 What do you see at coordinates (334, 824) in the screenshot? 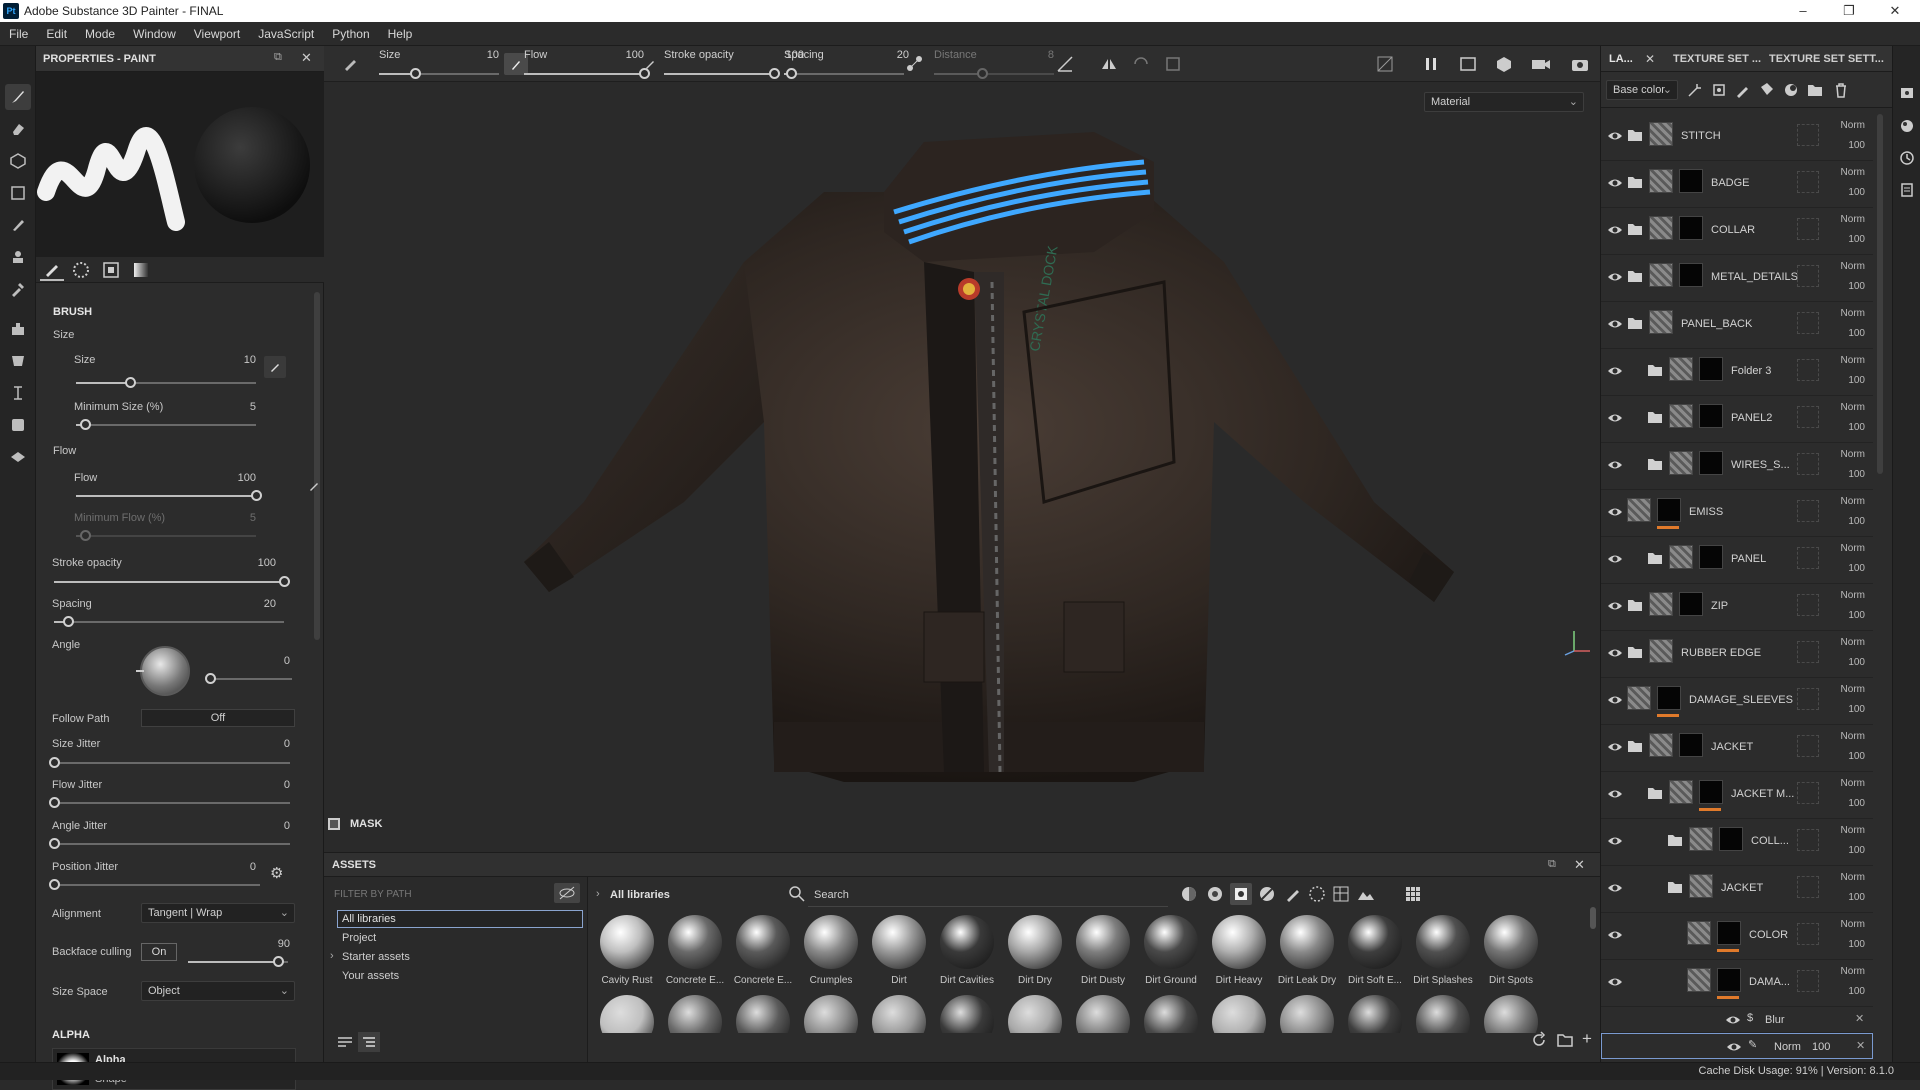
I see `mask-checkbox` at bounding box center [334, 824].